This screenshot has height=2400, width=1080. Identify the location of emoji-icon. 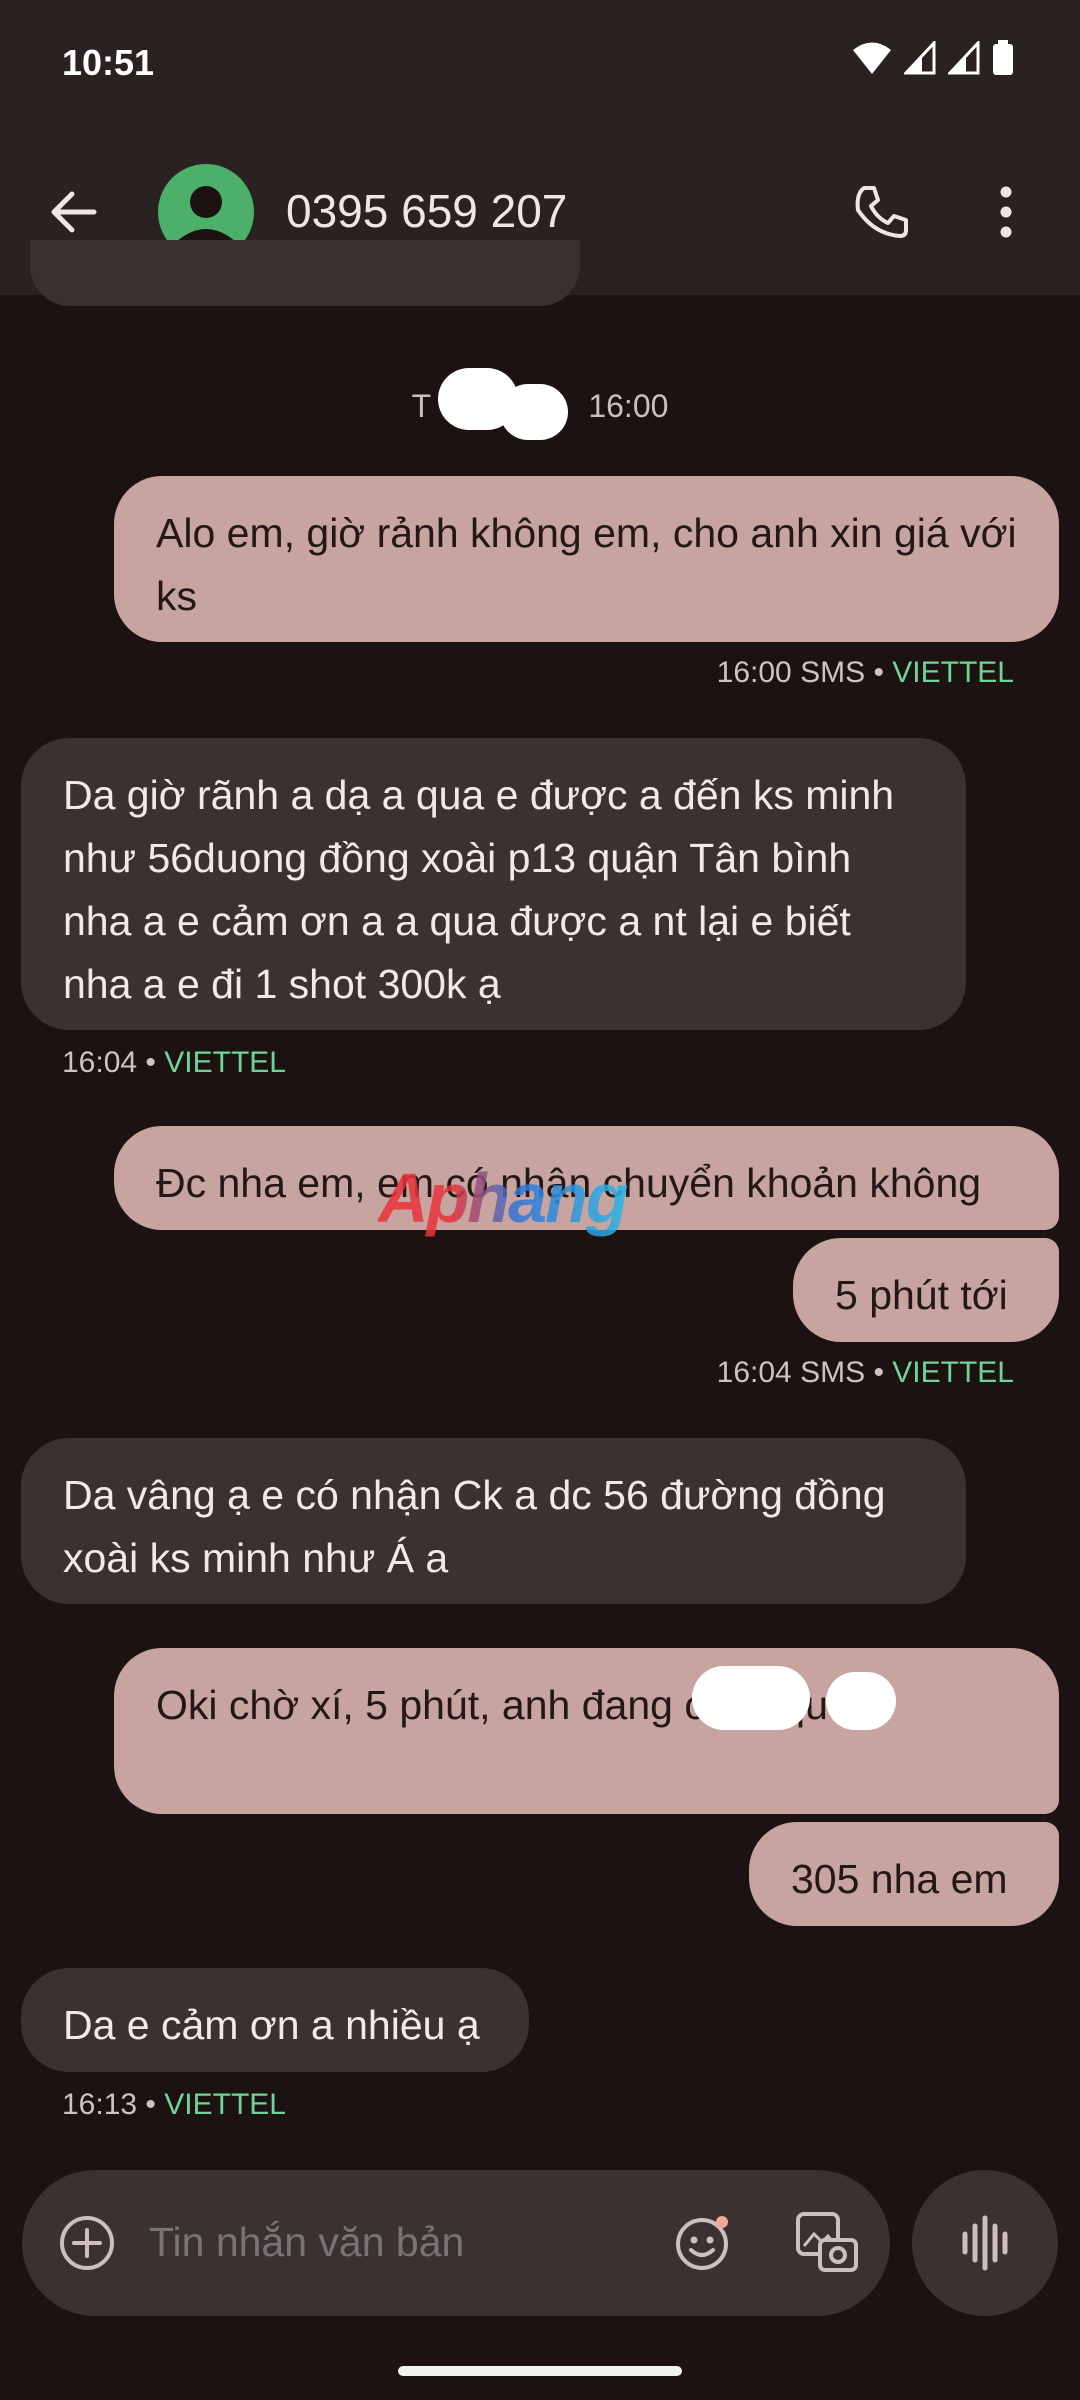
(704, 2242).